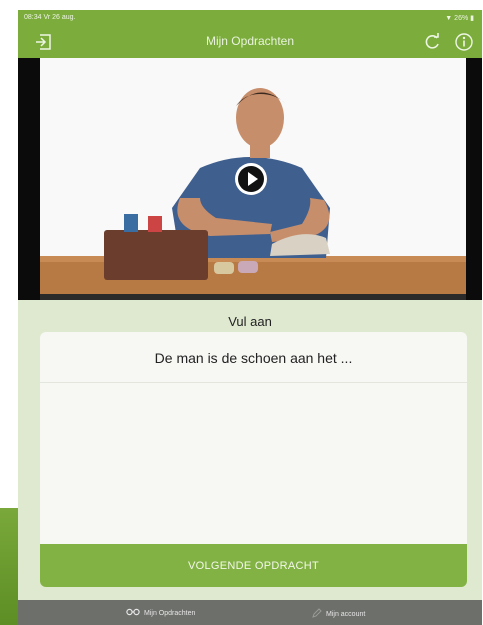 The height and width of the screenshot is (625, 483). I want to click on glasses-icon, so click(133, 613).